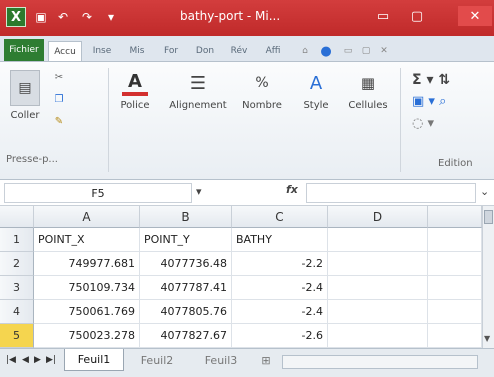 The width and height of the screenshot is (494, 377). I want to click on sheet-tab-bar: |◀ ◀ ▶ ▶| Feuil1 Feuil2 Feuil3 ⊞, so click(247, 362).